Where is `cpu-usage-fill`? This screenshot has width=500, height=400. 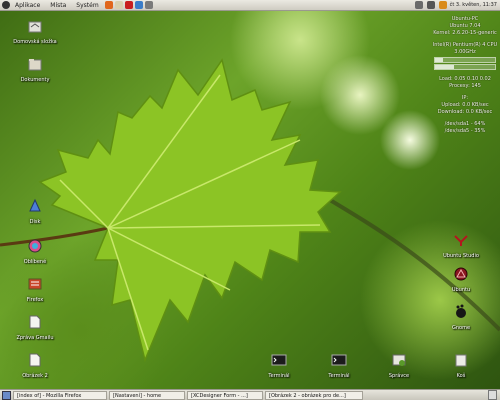
cpu-usage-fill is located at coordinates (439, 60).